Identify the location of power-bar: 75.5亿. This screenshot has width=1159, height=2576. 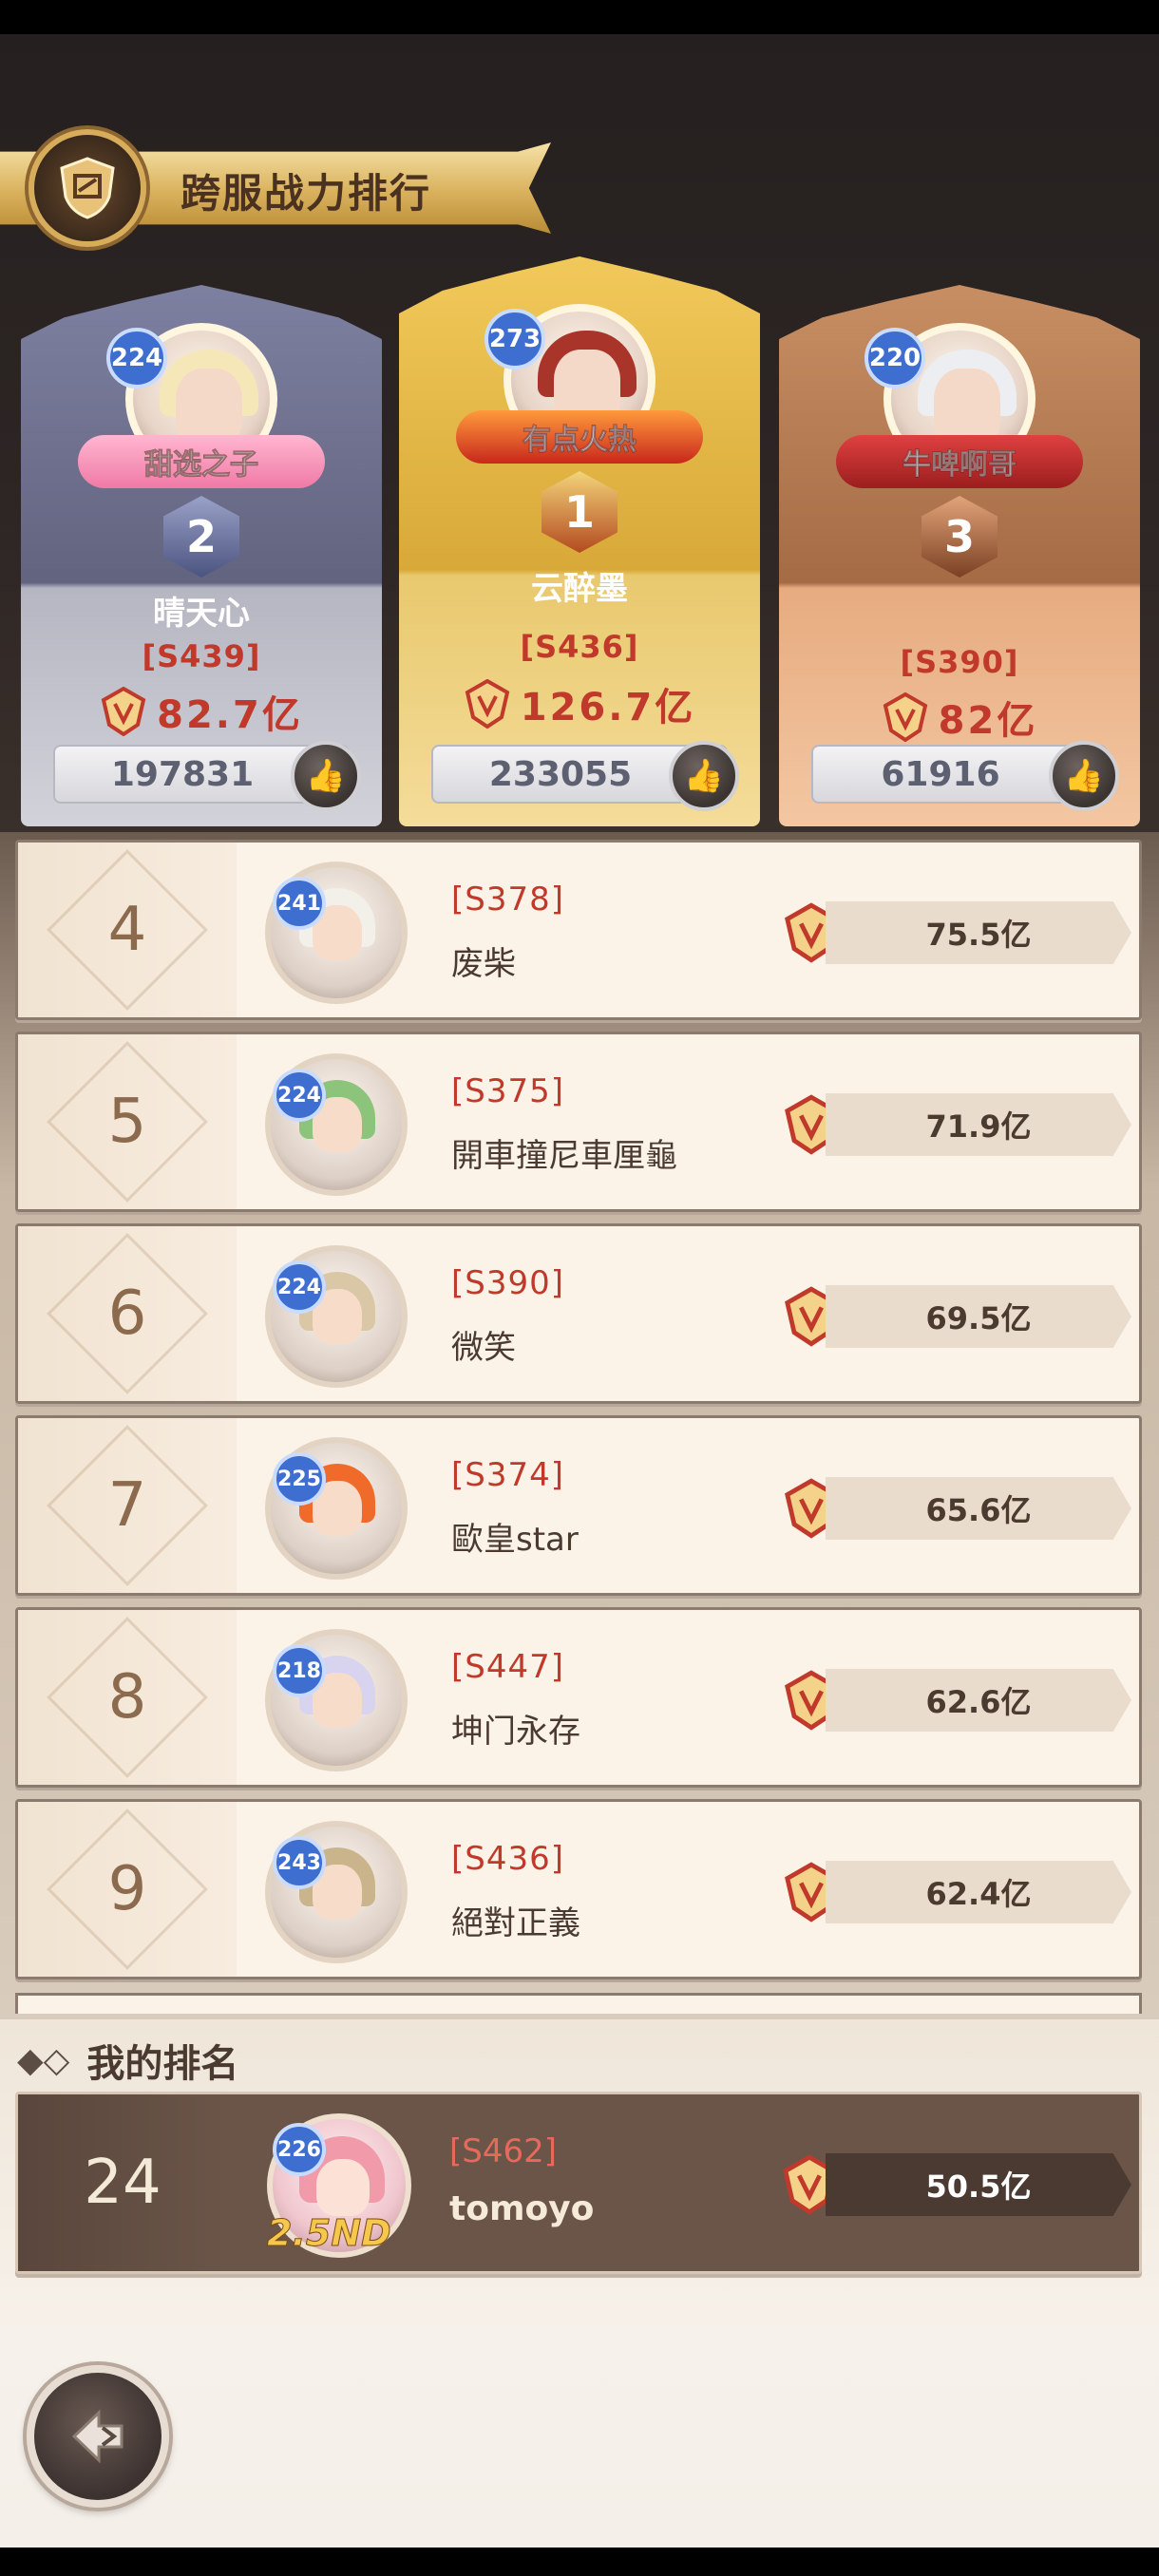
(978, 932).